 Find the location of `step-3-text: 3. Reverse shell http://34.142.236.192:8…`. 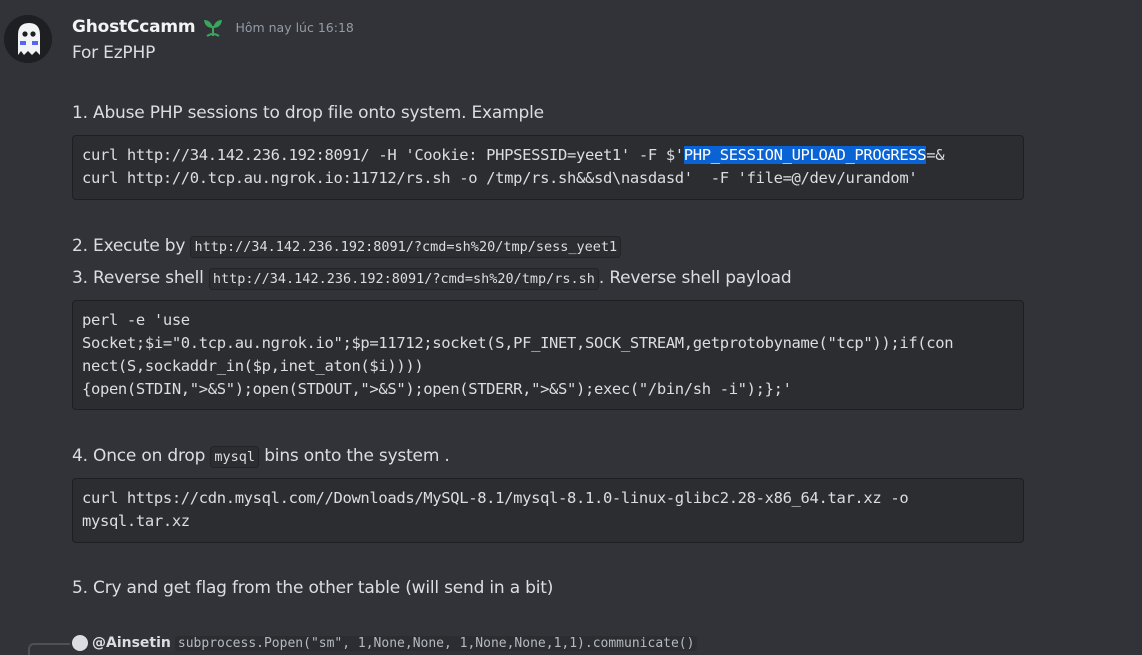

step-3-text: 3. Reverse shell http://34.142.236.192:8… is located at coordinates (432, 278).